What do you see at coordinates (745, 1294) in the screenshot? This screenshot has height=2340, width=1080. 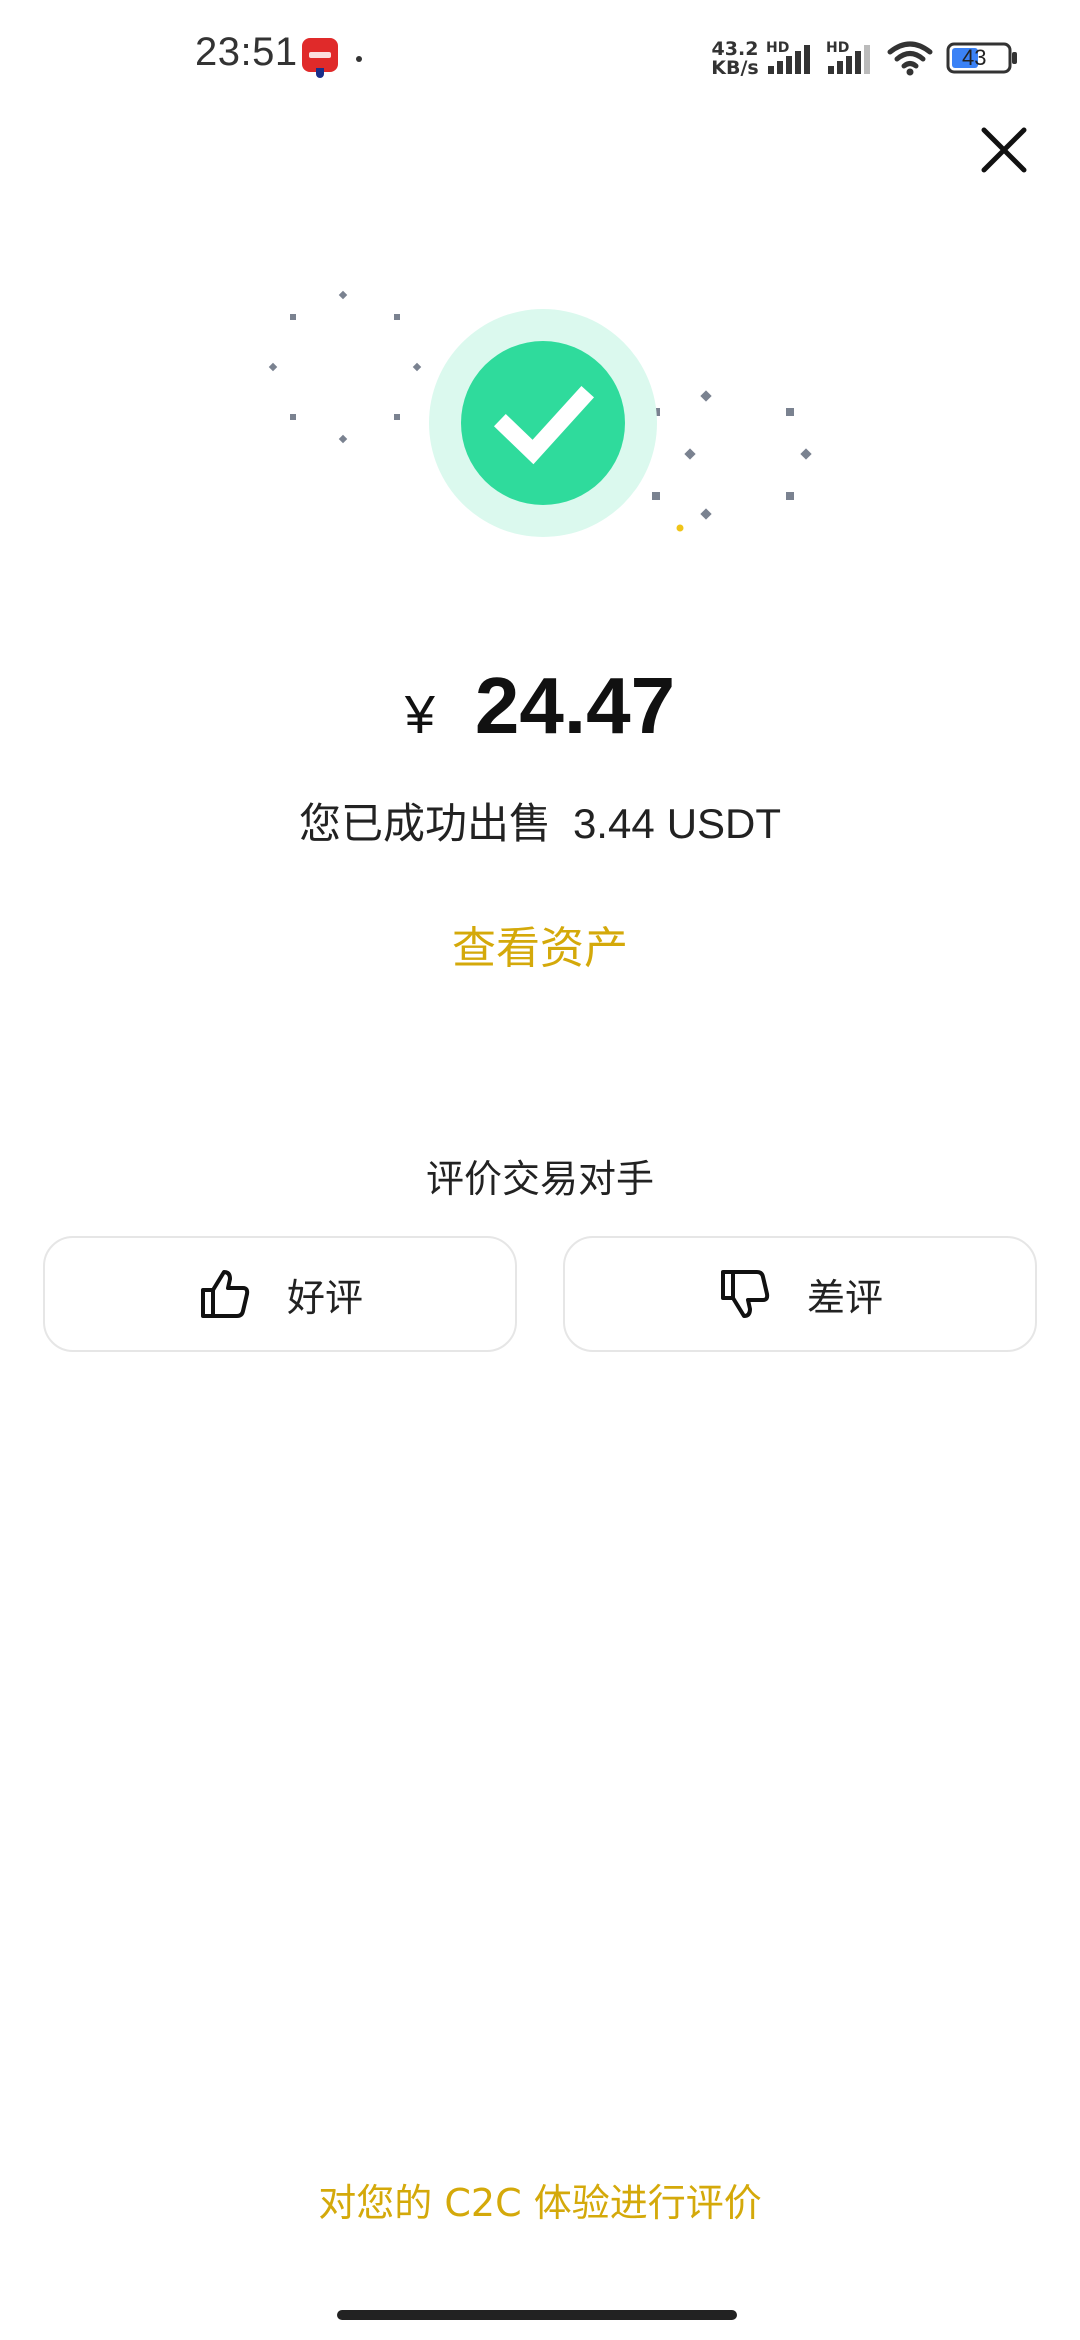 I see `thumbs-down-icon` at bounding box center [745, 1294].